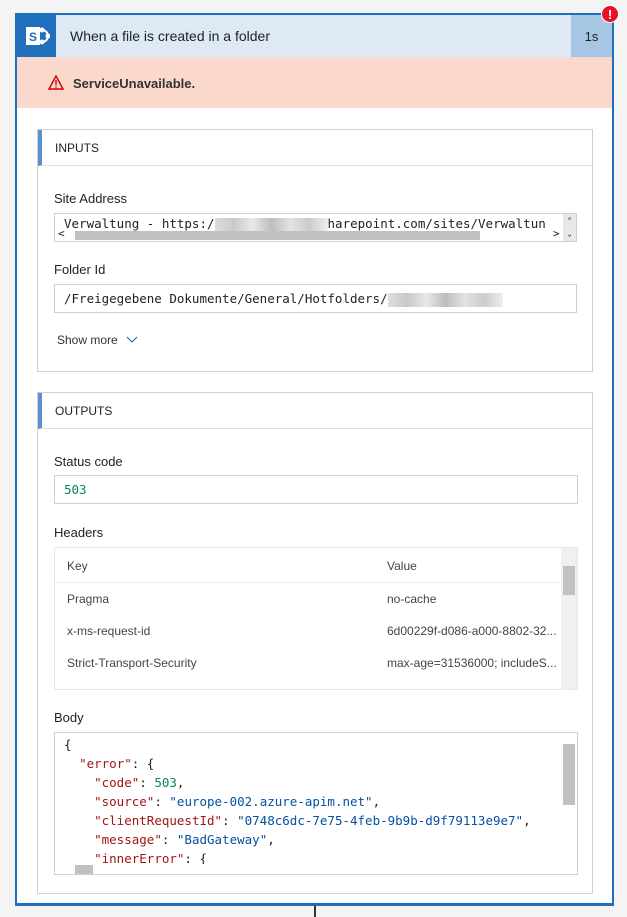 The width and height of the screenshot is (627, 917). I want to click on scroll-right-icon: >, so click(556, 233).